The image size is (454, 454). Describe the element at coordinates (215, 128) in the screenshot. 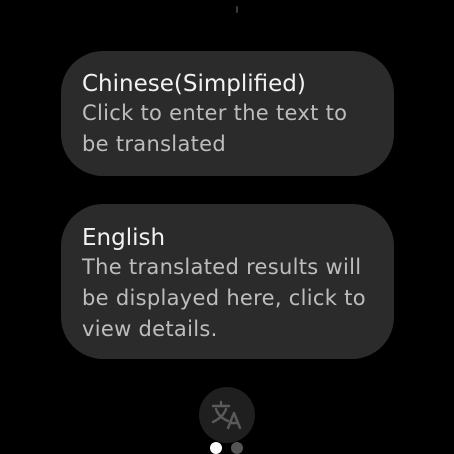

I see `source-text-placeholder: Click to enter the text to be translated` at that location.